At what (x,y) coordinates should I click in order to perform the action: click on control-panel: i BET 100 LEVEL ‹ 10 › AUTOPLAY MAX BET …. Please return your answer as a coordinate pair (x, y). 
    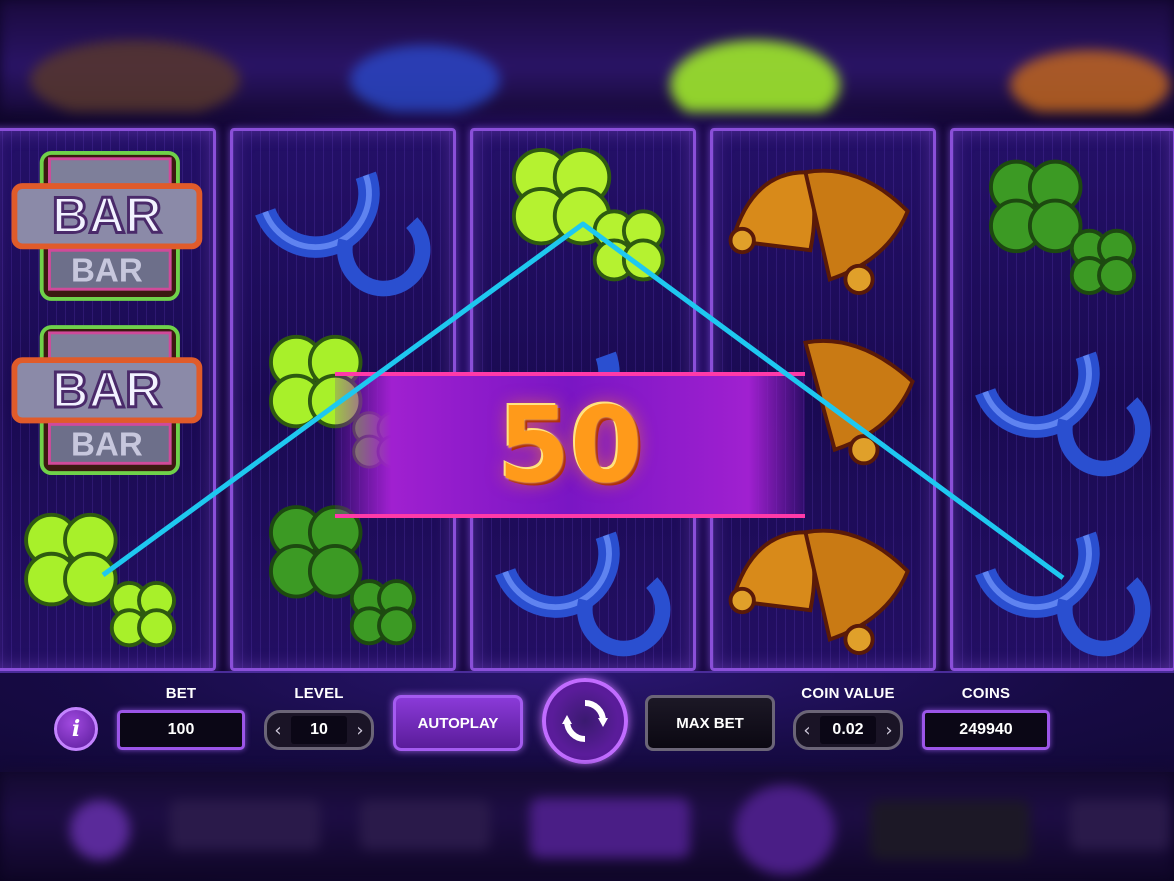
    Looking at the image, I should click on (587, 721).